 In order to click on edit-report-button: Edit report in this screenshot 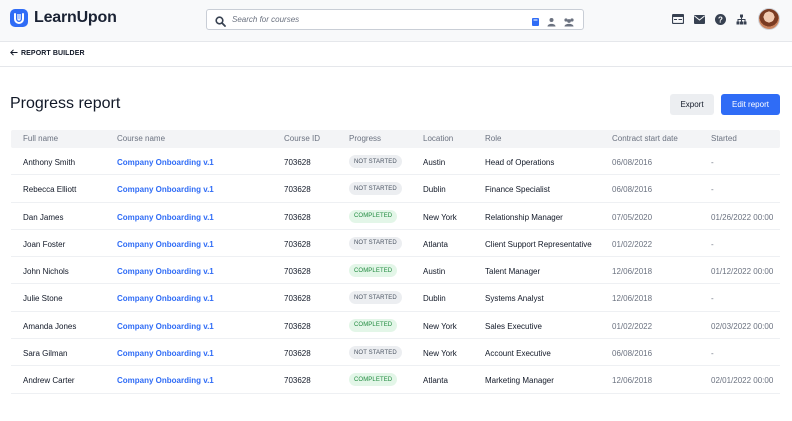, I will do `click(750, 104)`.